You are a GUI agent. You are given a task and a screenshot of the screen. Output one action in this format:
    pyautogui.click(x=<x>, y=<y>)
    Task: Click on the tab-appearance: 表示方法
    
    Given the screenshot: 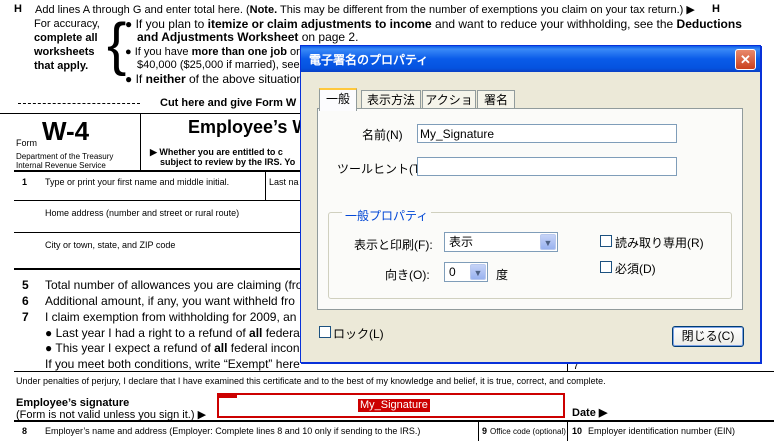 What is the action you would take?
    pyautogui.click(x=391, y=99)
    